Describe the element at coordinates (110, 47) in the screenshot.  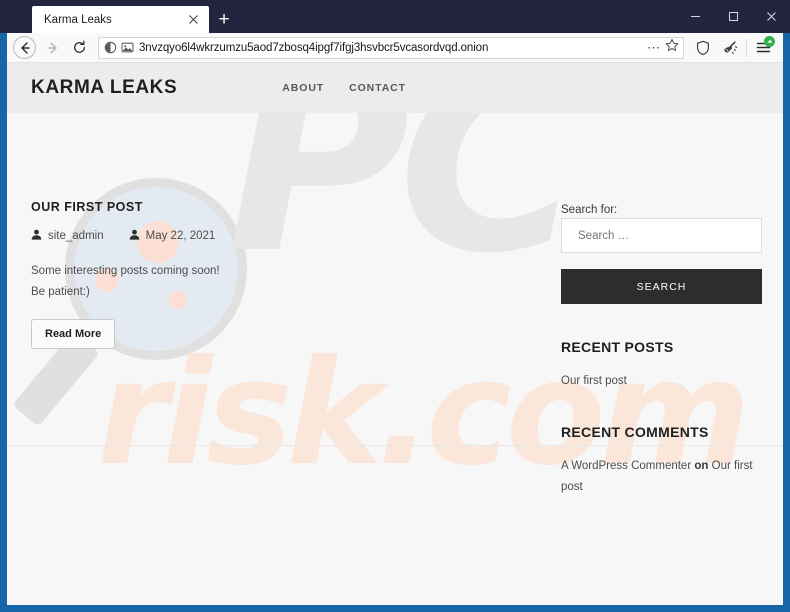
I see `half-circle-permissions-icon` at that location.